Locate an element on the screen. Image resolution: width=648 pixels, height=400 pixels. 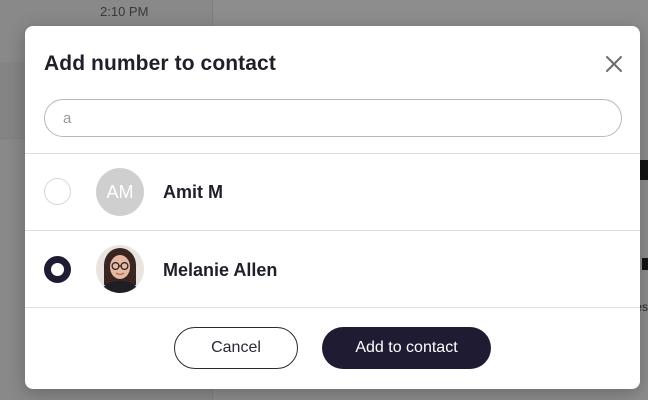
close-button is located at coordinates (614, 64).